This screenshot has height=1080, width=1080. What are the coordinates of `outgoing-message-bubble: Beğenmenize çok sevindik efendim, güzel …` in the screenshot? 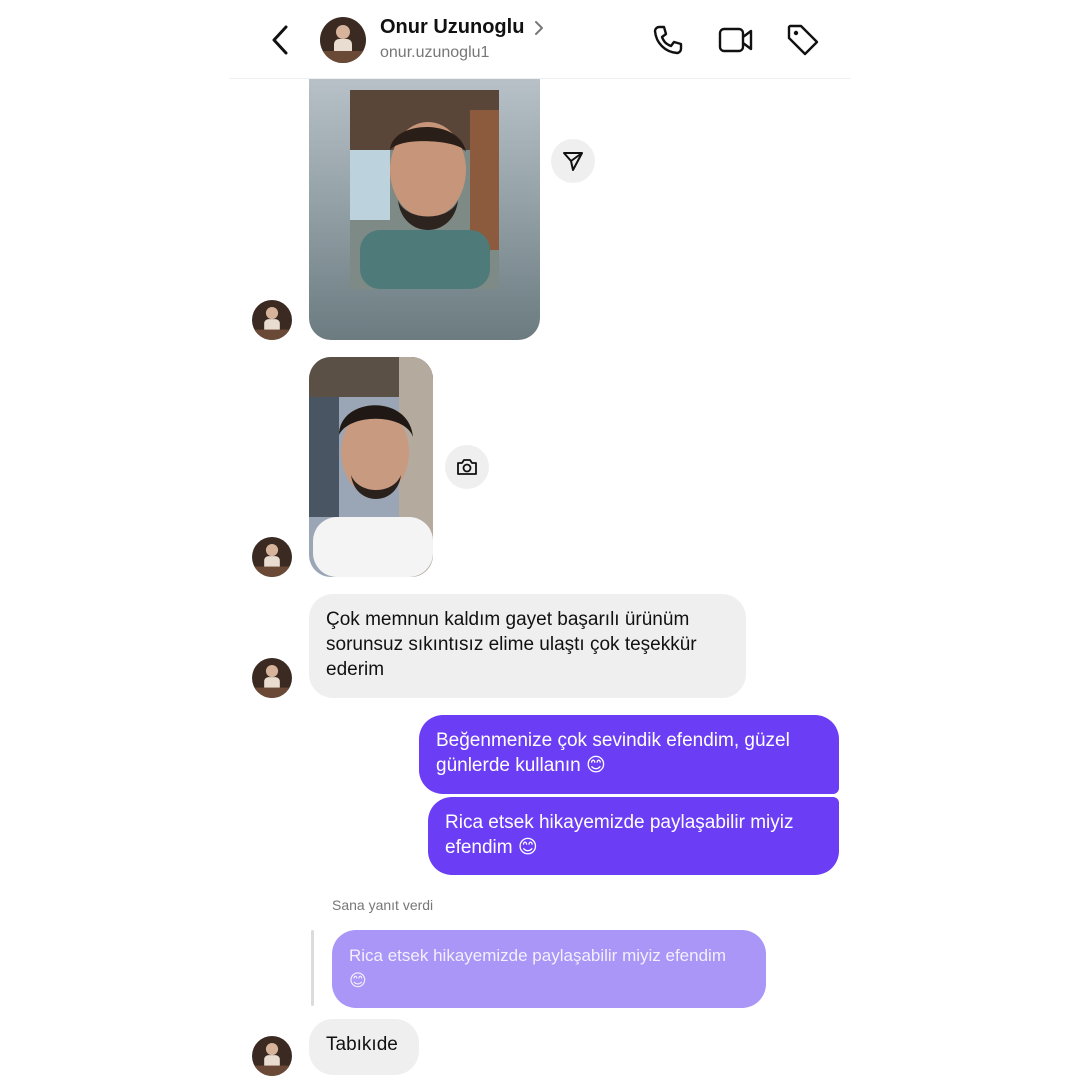 It's located at (629, 754).